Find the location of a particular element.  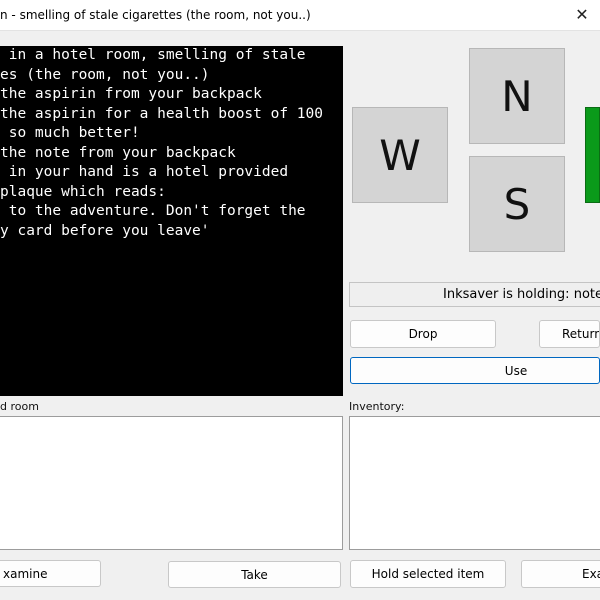

inventory-list is located at coordinates (474, 483).